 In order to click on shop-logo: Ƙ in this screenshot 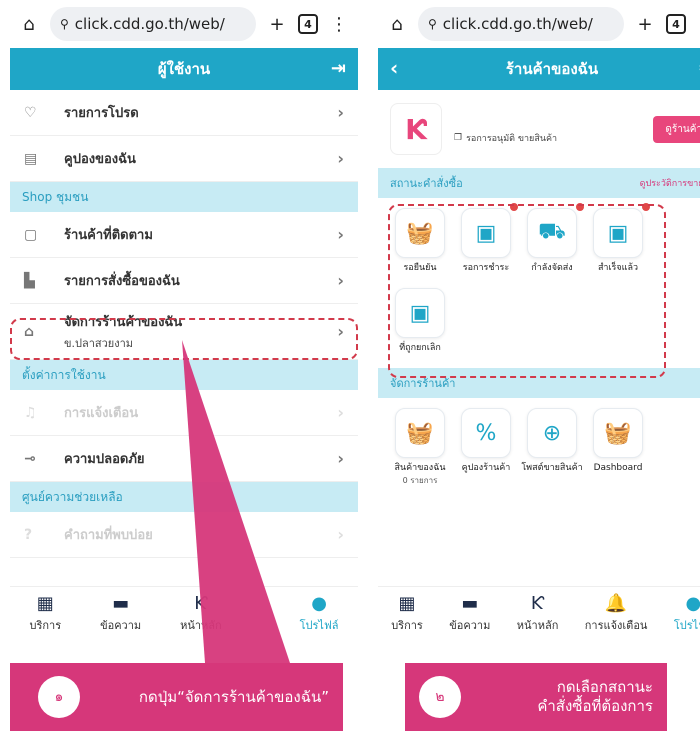, I will do `click(416, 129)`.